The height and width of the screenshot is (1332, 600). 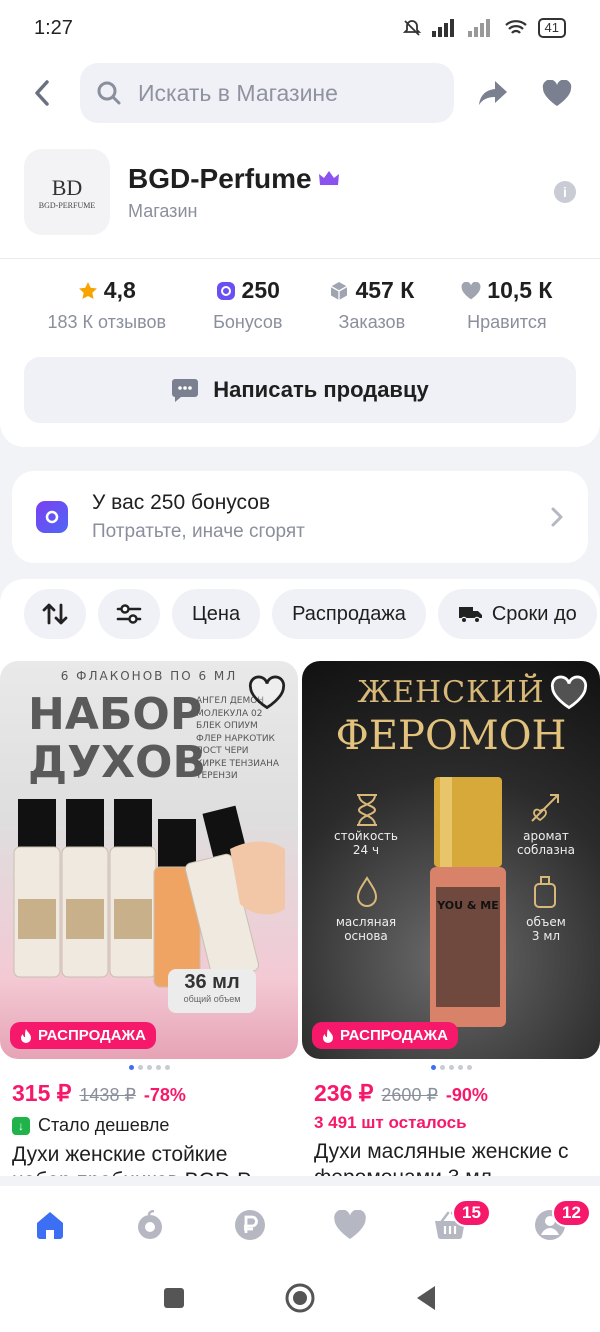 I want to click on nav-profile: 12, so click(x=555, y=1225).